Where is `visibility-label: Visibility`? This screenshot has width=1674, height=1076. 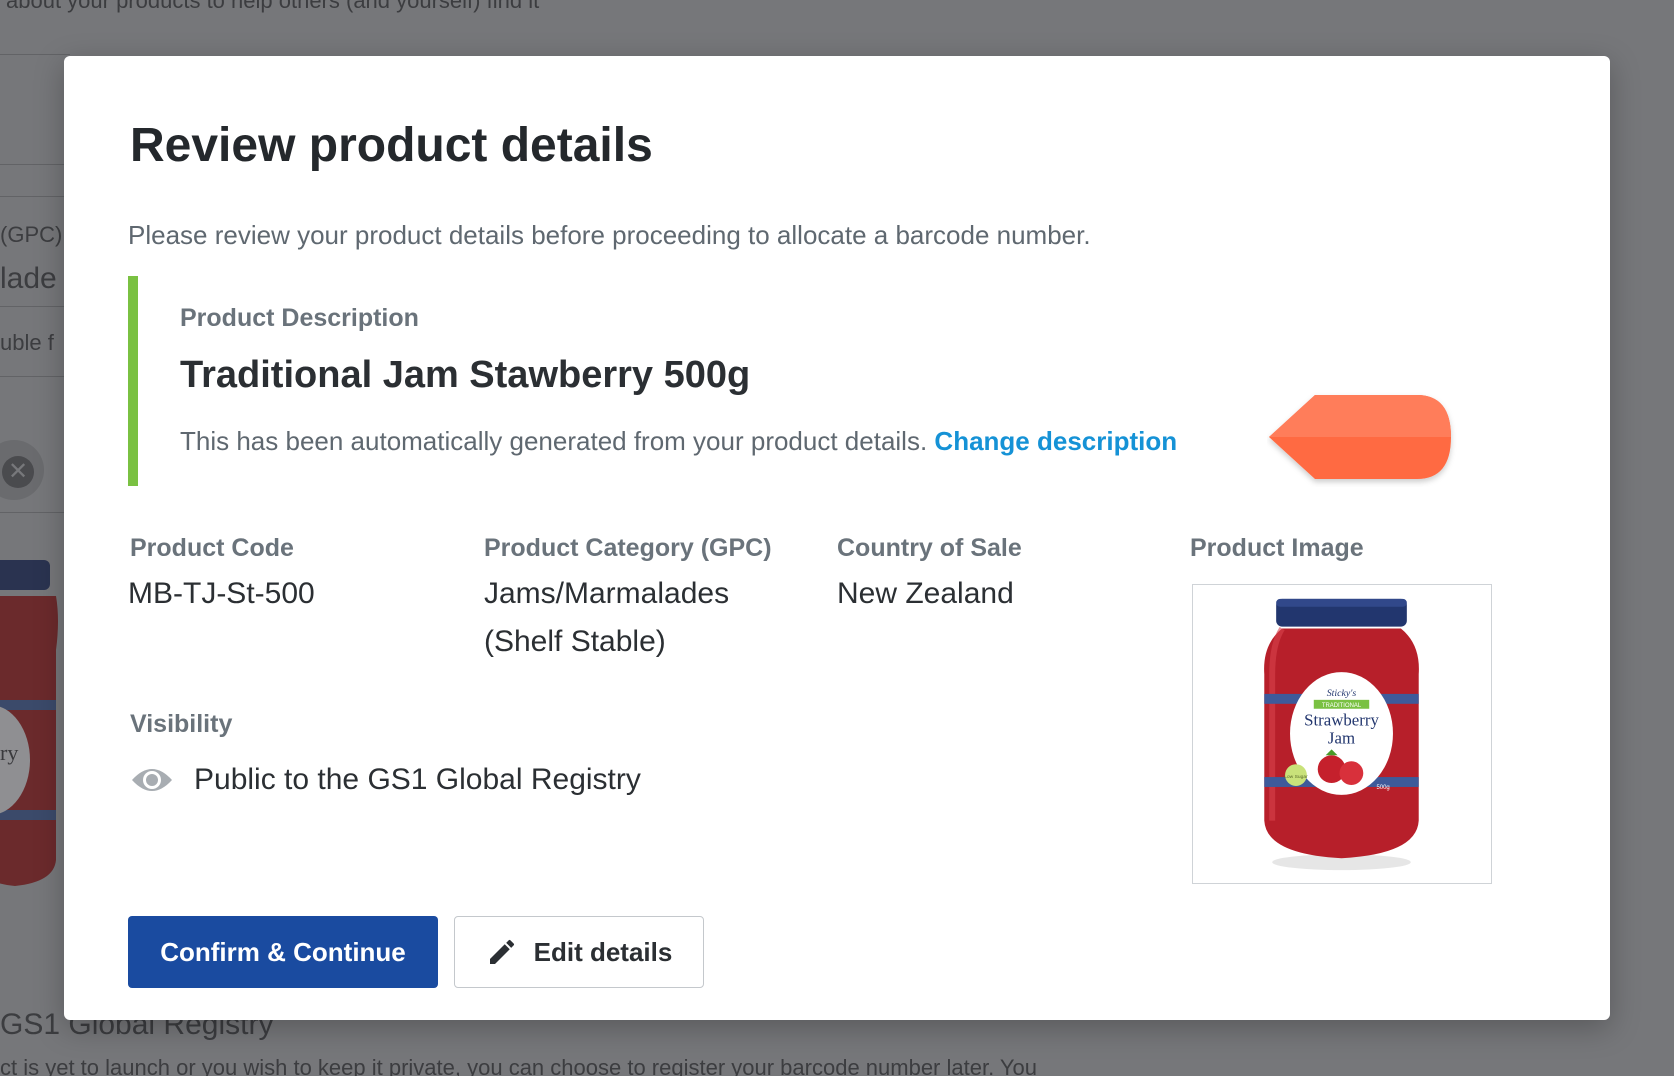 visibility-label: Visibility is located at coordinates (181, 724).